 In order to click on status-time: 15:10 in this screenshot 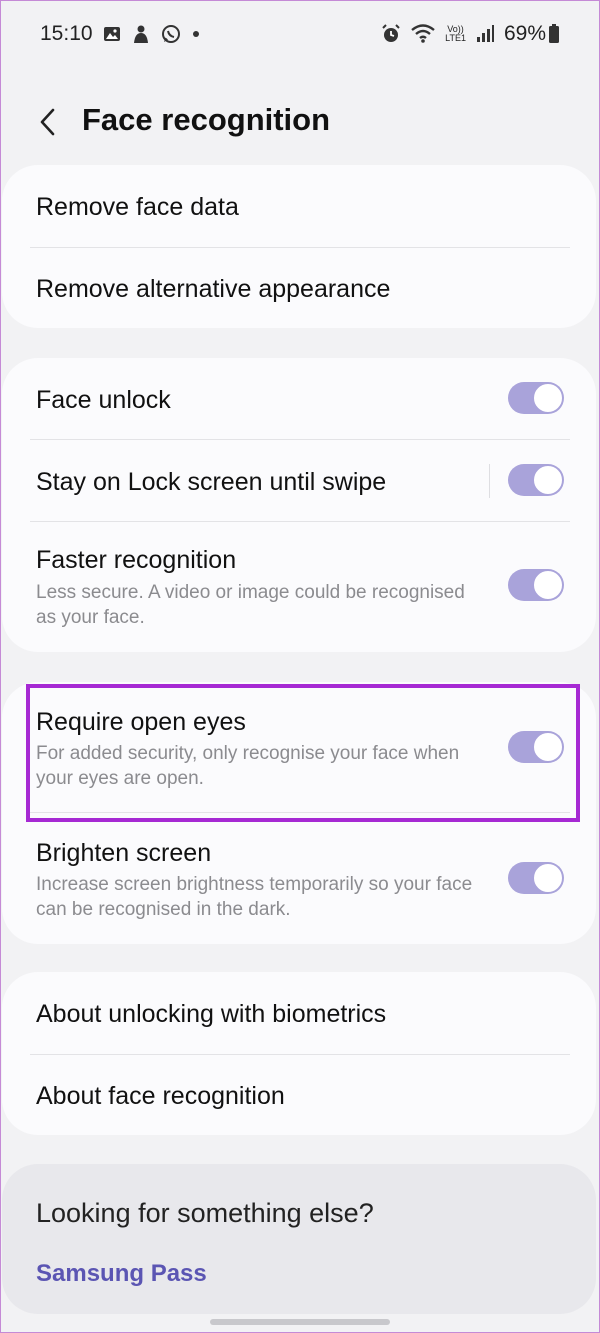, I will do `click(66, 33)`.